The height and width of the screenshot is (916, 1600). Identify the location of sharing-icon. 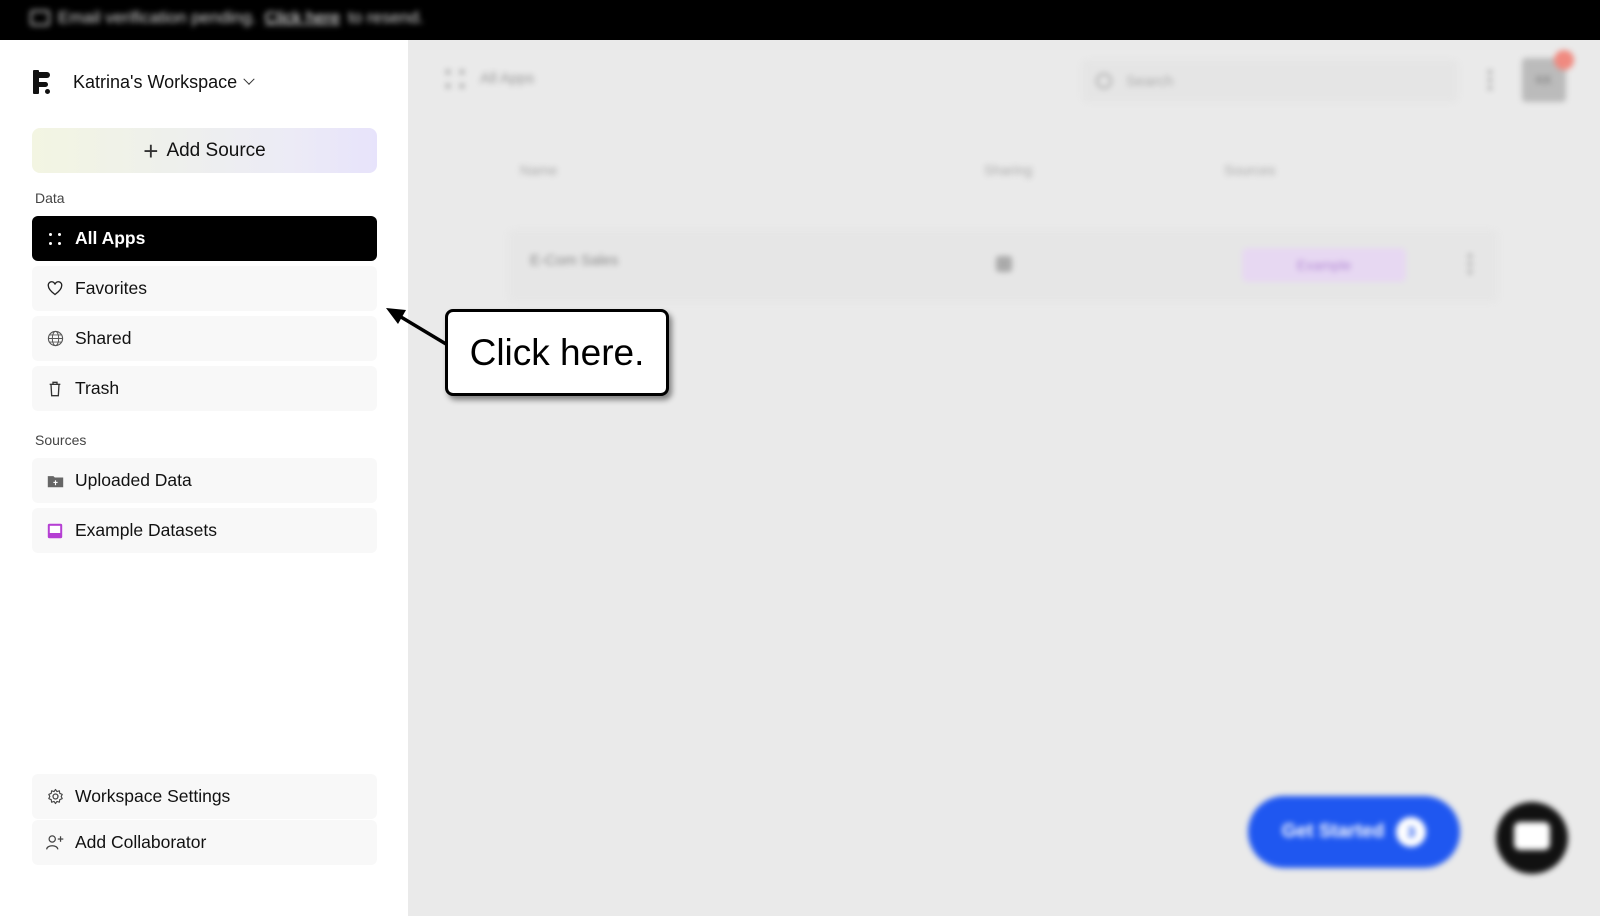
(1004, 264).